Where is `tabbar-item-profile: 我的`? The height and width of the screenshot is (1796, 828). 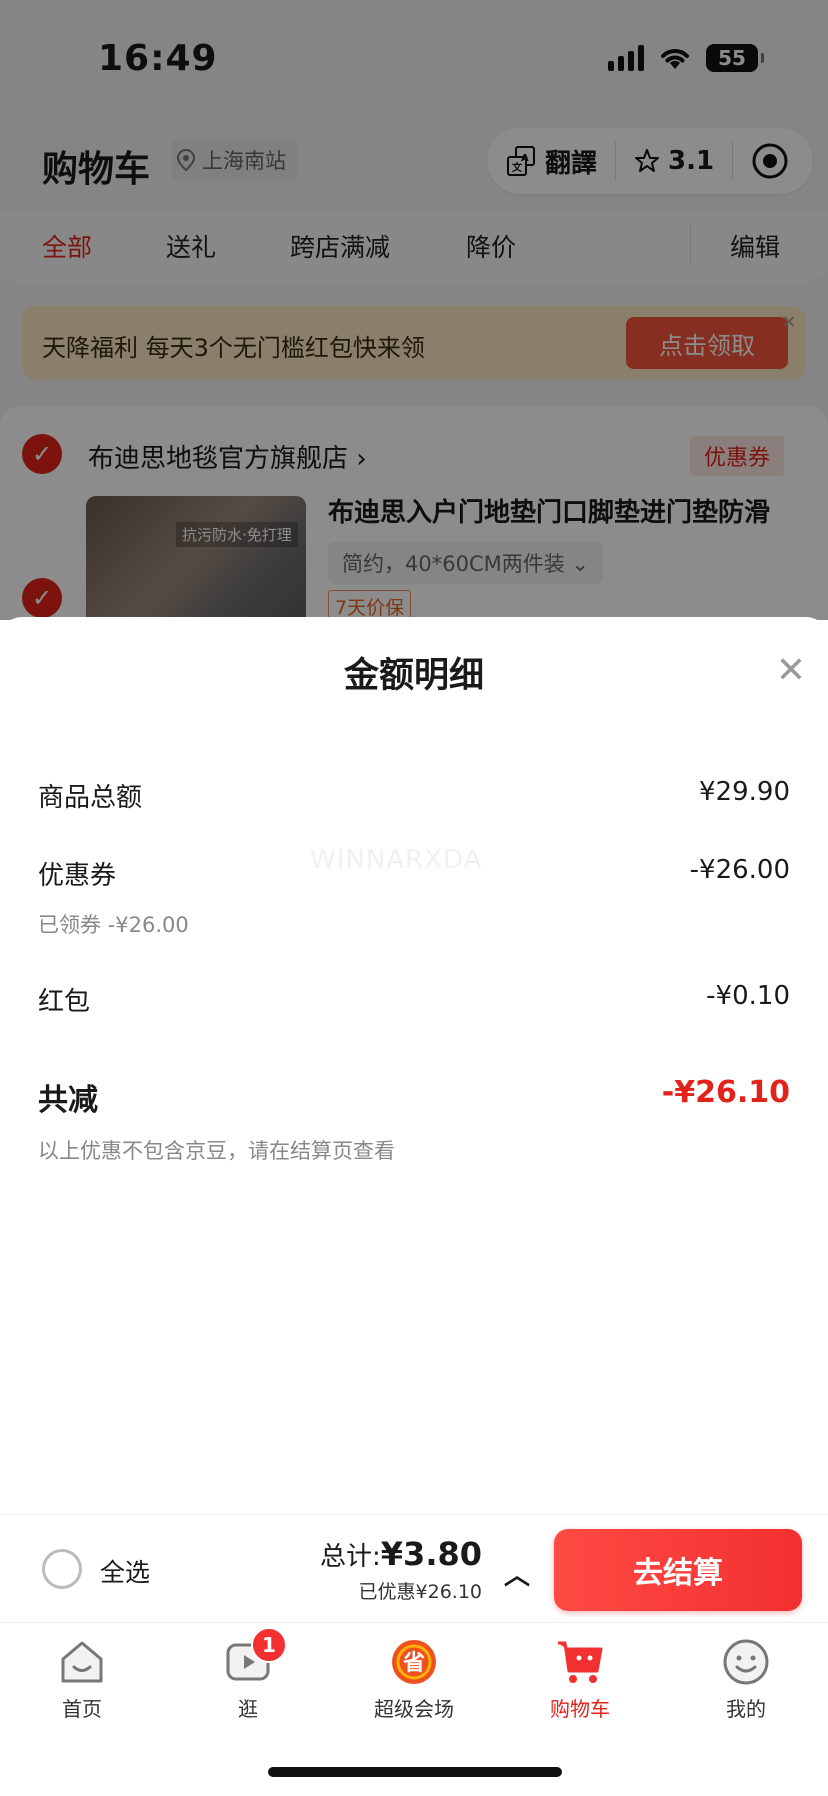
tabbar-item-profile: 我的 is located at coordinates (746, 1679).